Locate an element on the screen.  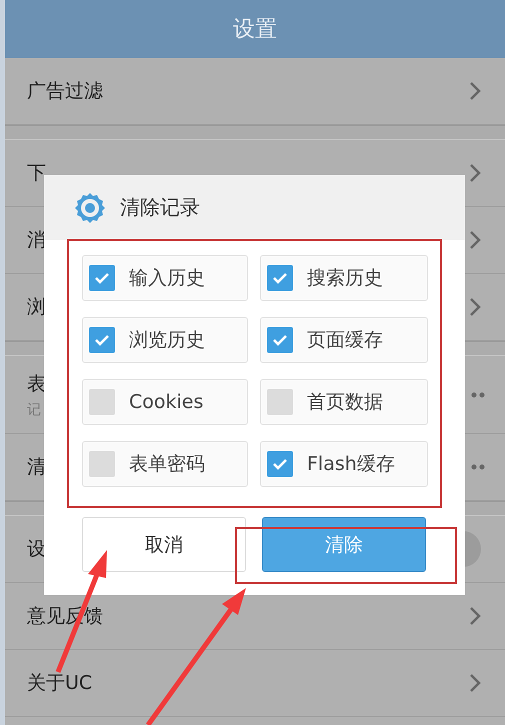
option-checkbox: 输入历史 is located at coordinates (165, 278).